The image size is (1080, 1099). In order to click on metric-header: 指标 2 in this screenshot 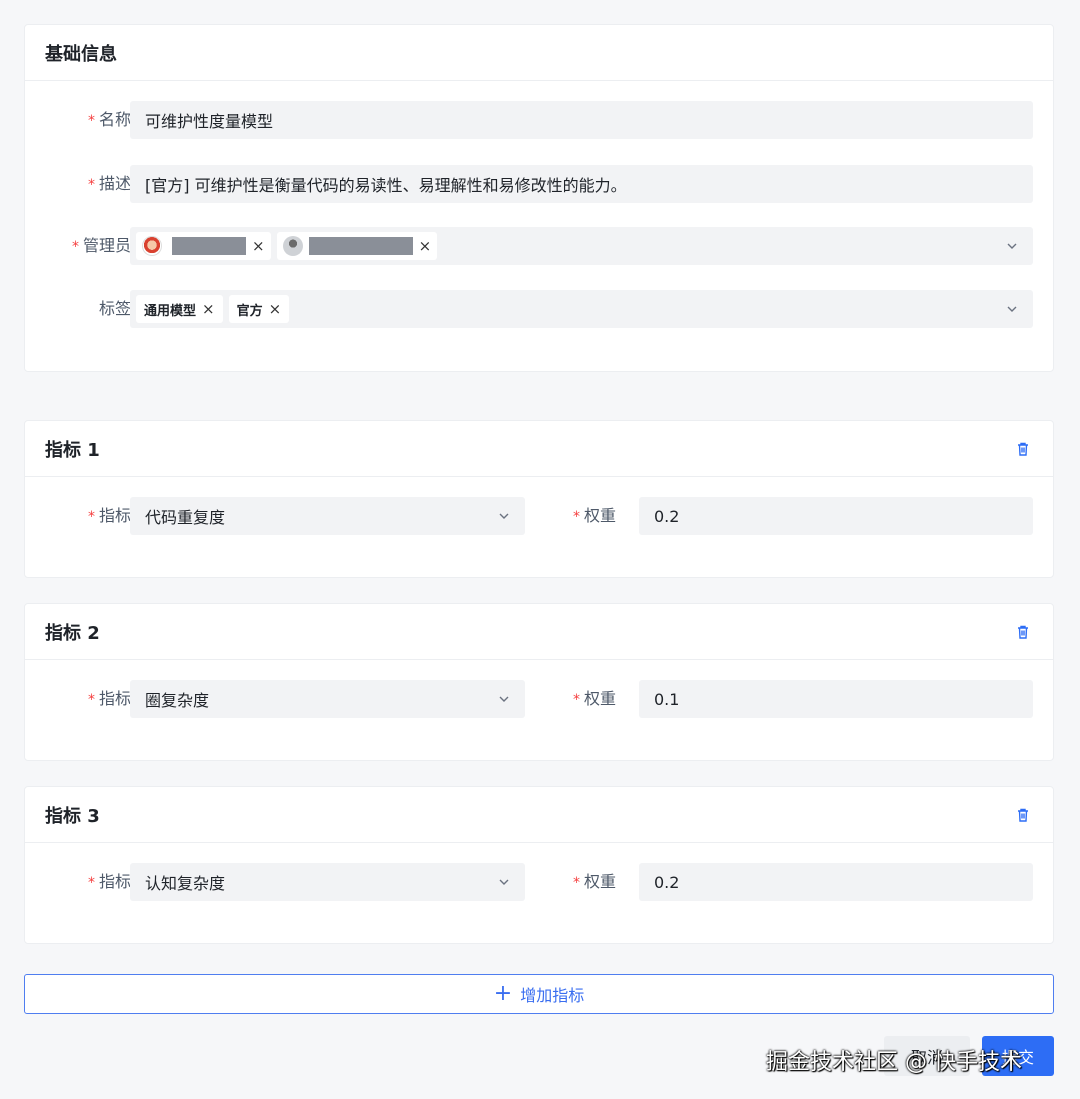, I will do `click(539, 632)`.